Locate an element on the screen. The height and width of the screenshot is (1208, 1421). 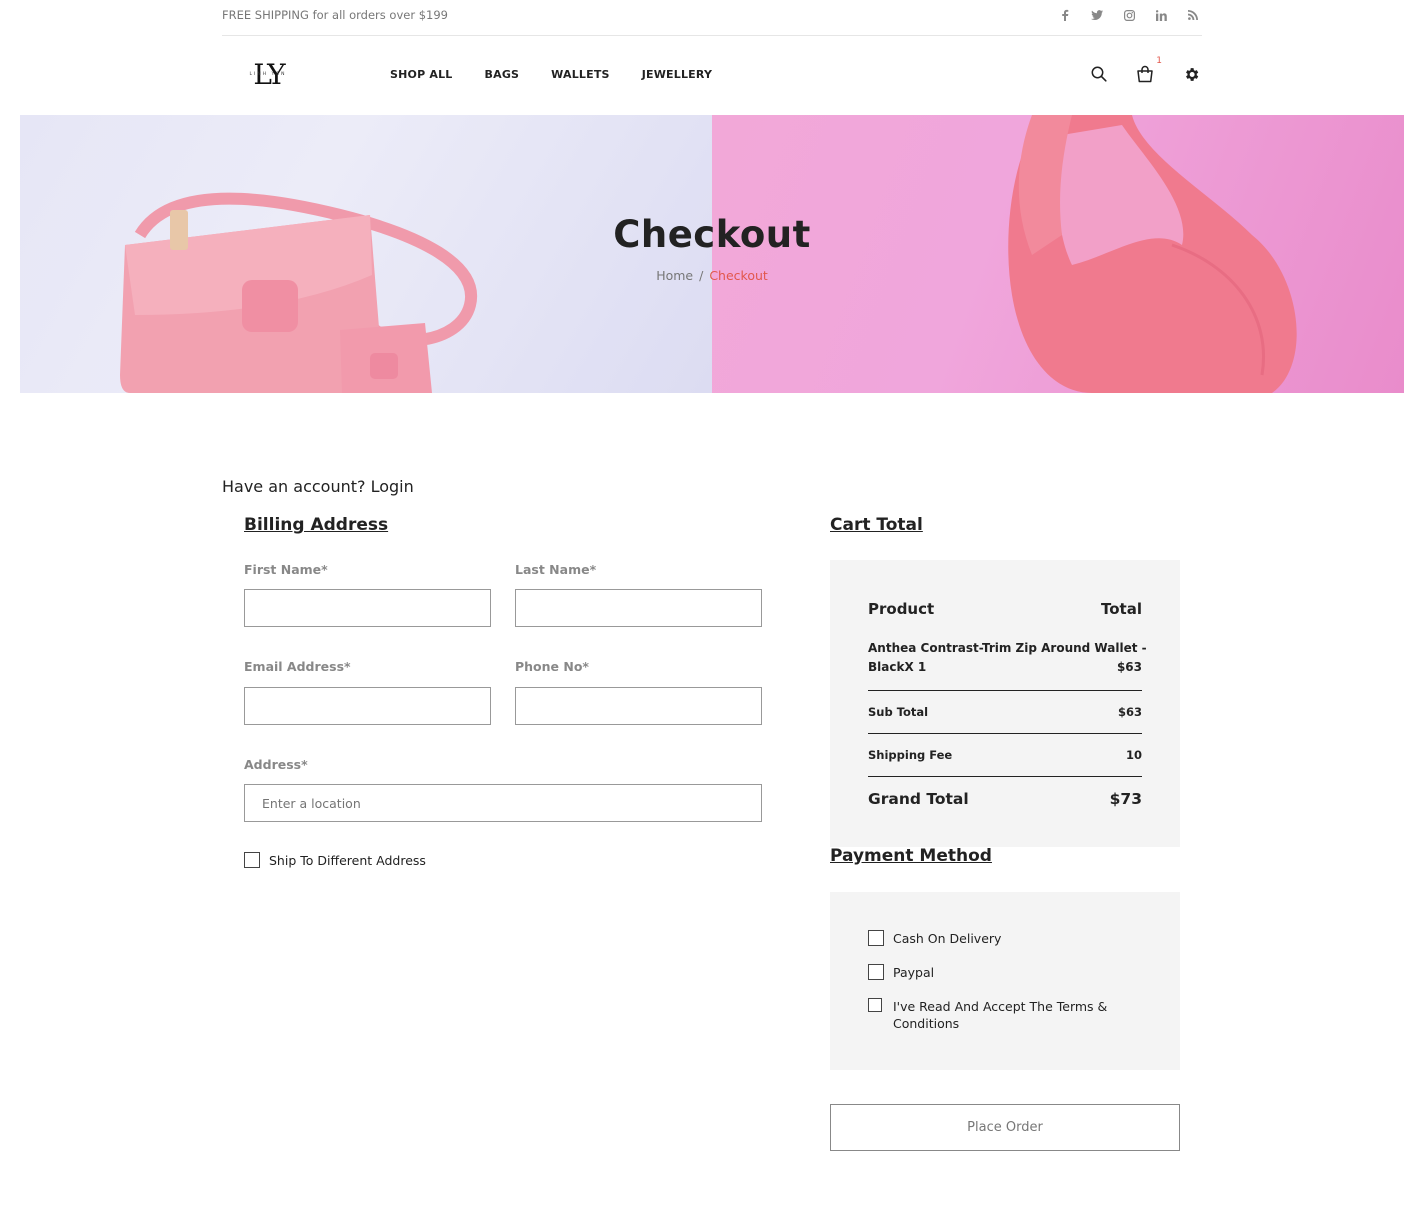
cash-on-delivery-label: Cash On Delivery is located at coordinates (947, 938).